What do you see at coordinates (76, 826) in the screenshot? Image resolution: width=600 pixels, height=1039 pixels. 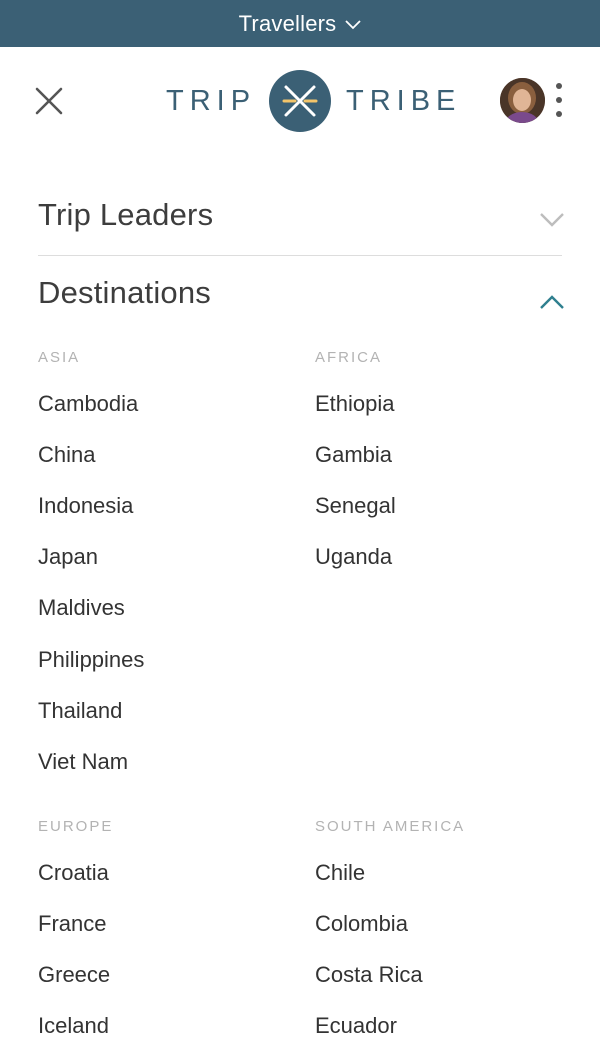 I see `region-label-europe: EUROPE` at bounding box center [76, 826].